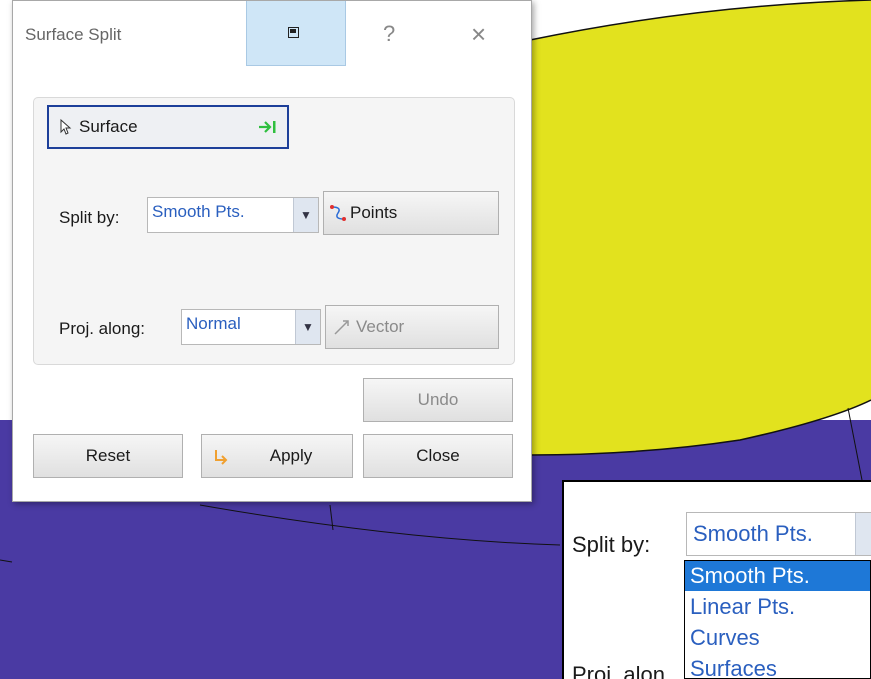  Describe the element at coordinates (777, 666) in the screenshot. I see `dropdown-option: Surfaces` at that location.